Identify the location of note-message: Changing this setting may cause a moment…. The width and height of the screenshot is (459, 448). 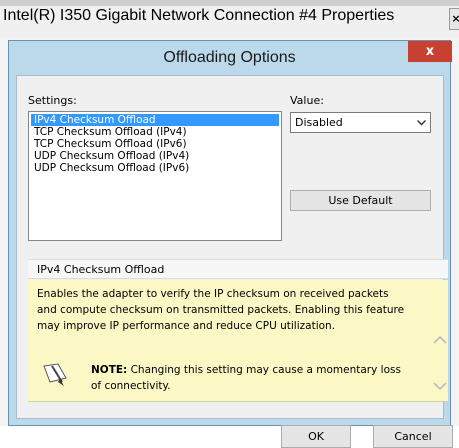
(246, 378).